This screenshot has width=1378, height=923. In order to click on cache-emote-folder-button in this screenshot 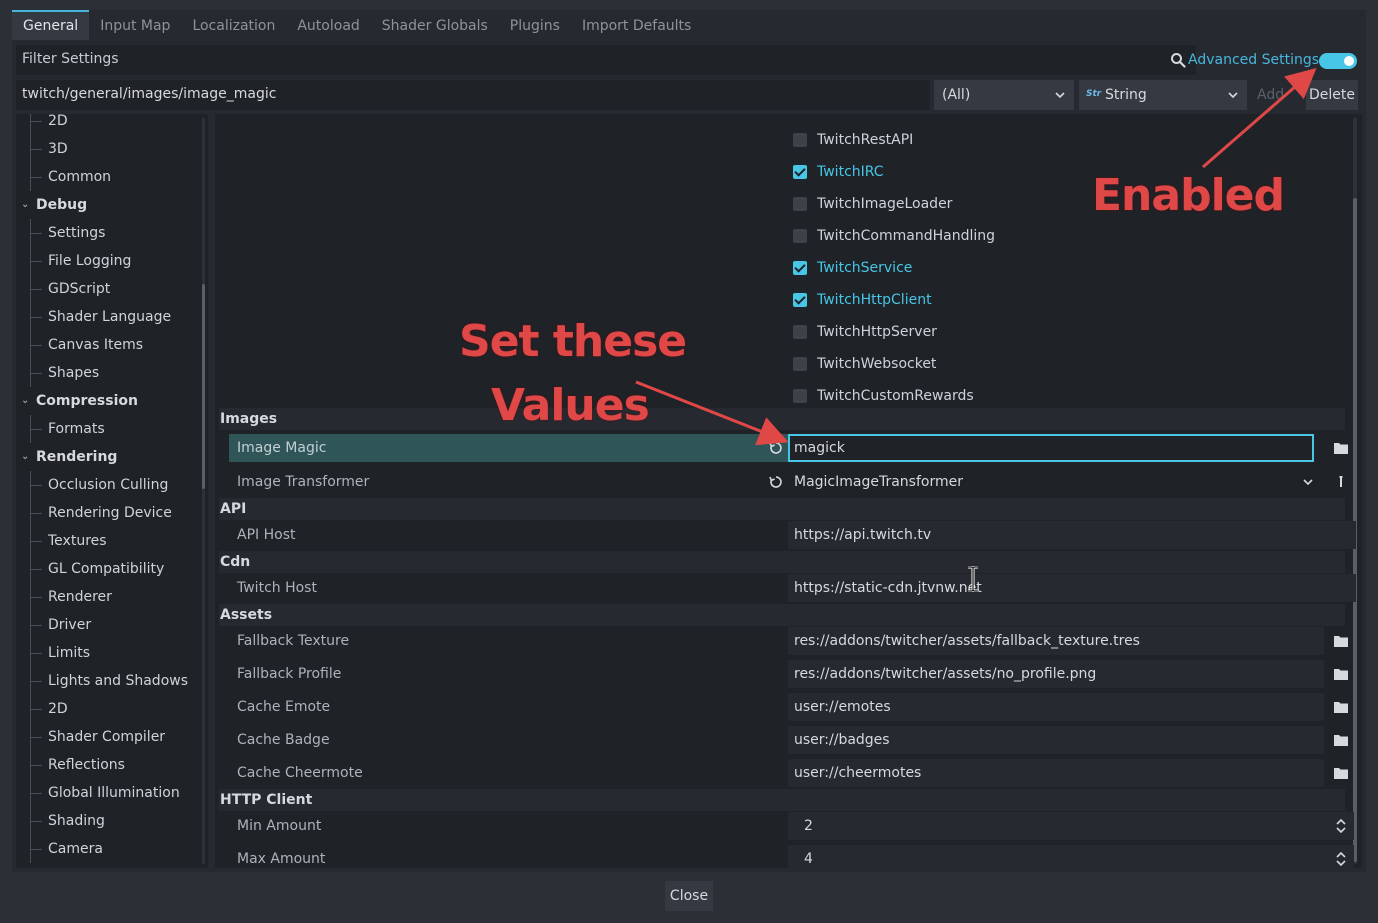, I will do `click(1341, 707)`.